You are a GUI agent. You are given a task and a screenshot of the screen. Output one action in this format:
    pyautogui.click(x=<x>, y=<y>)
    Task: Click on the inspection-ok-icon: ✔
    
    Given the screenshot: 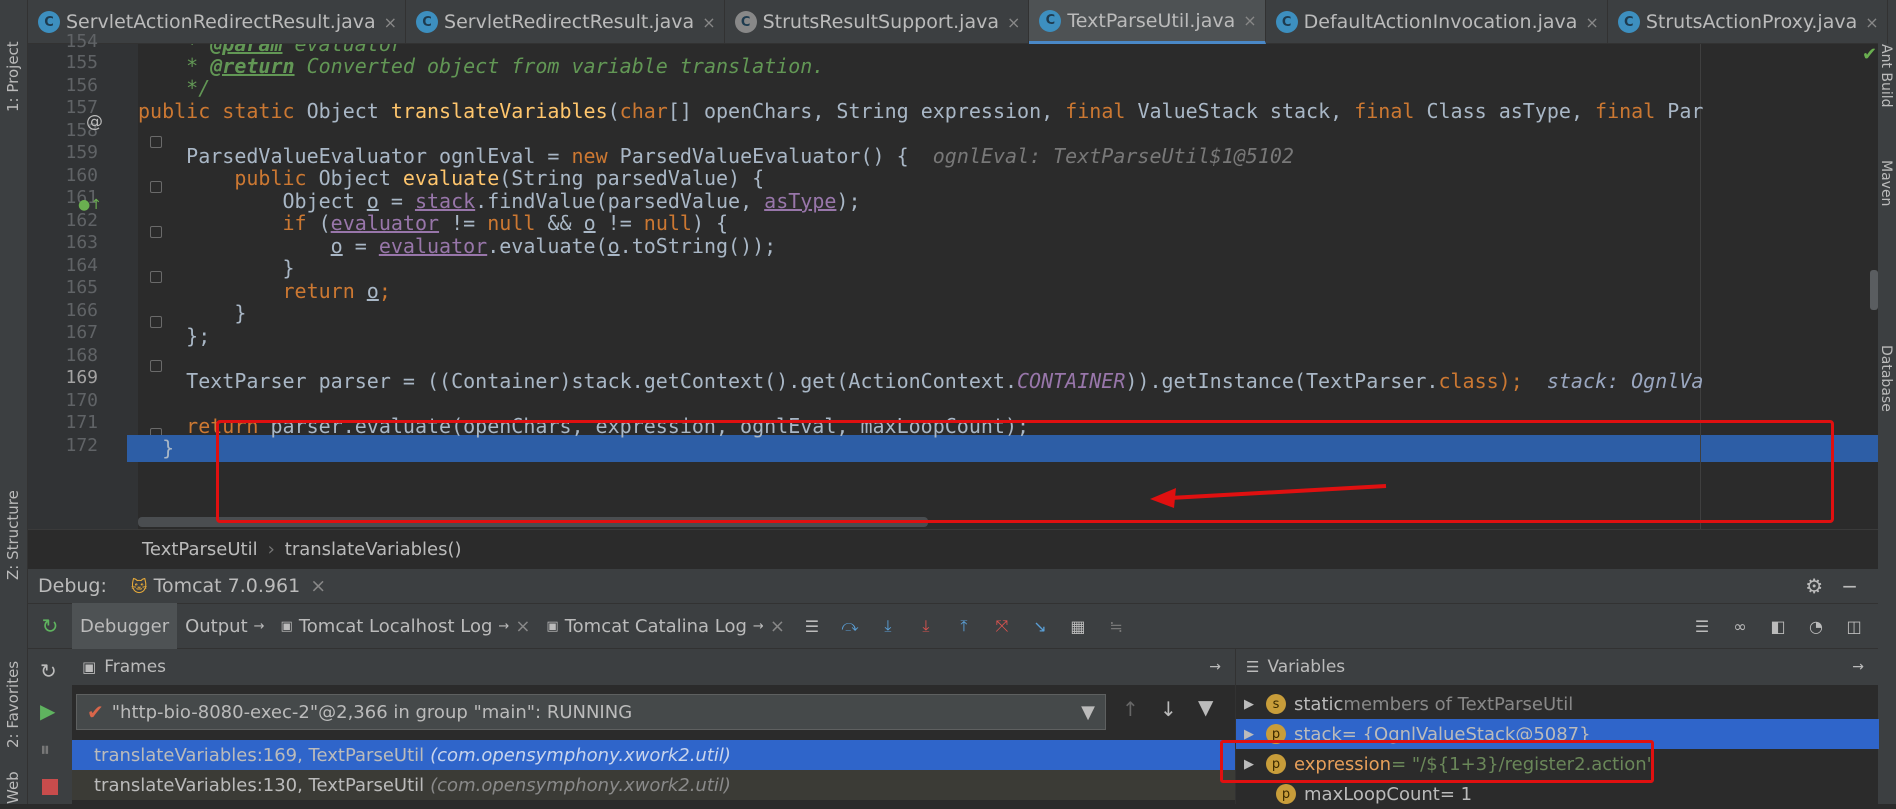 What is the action you would take?
    pyautogui.click(x=1870, y=54)
    